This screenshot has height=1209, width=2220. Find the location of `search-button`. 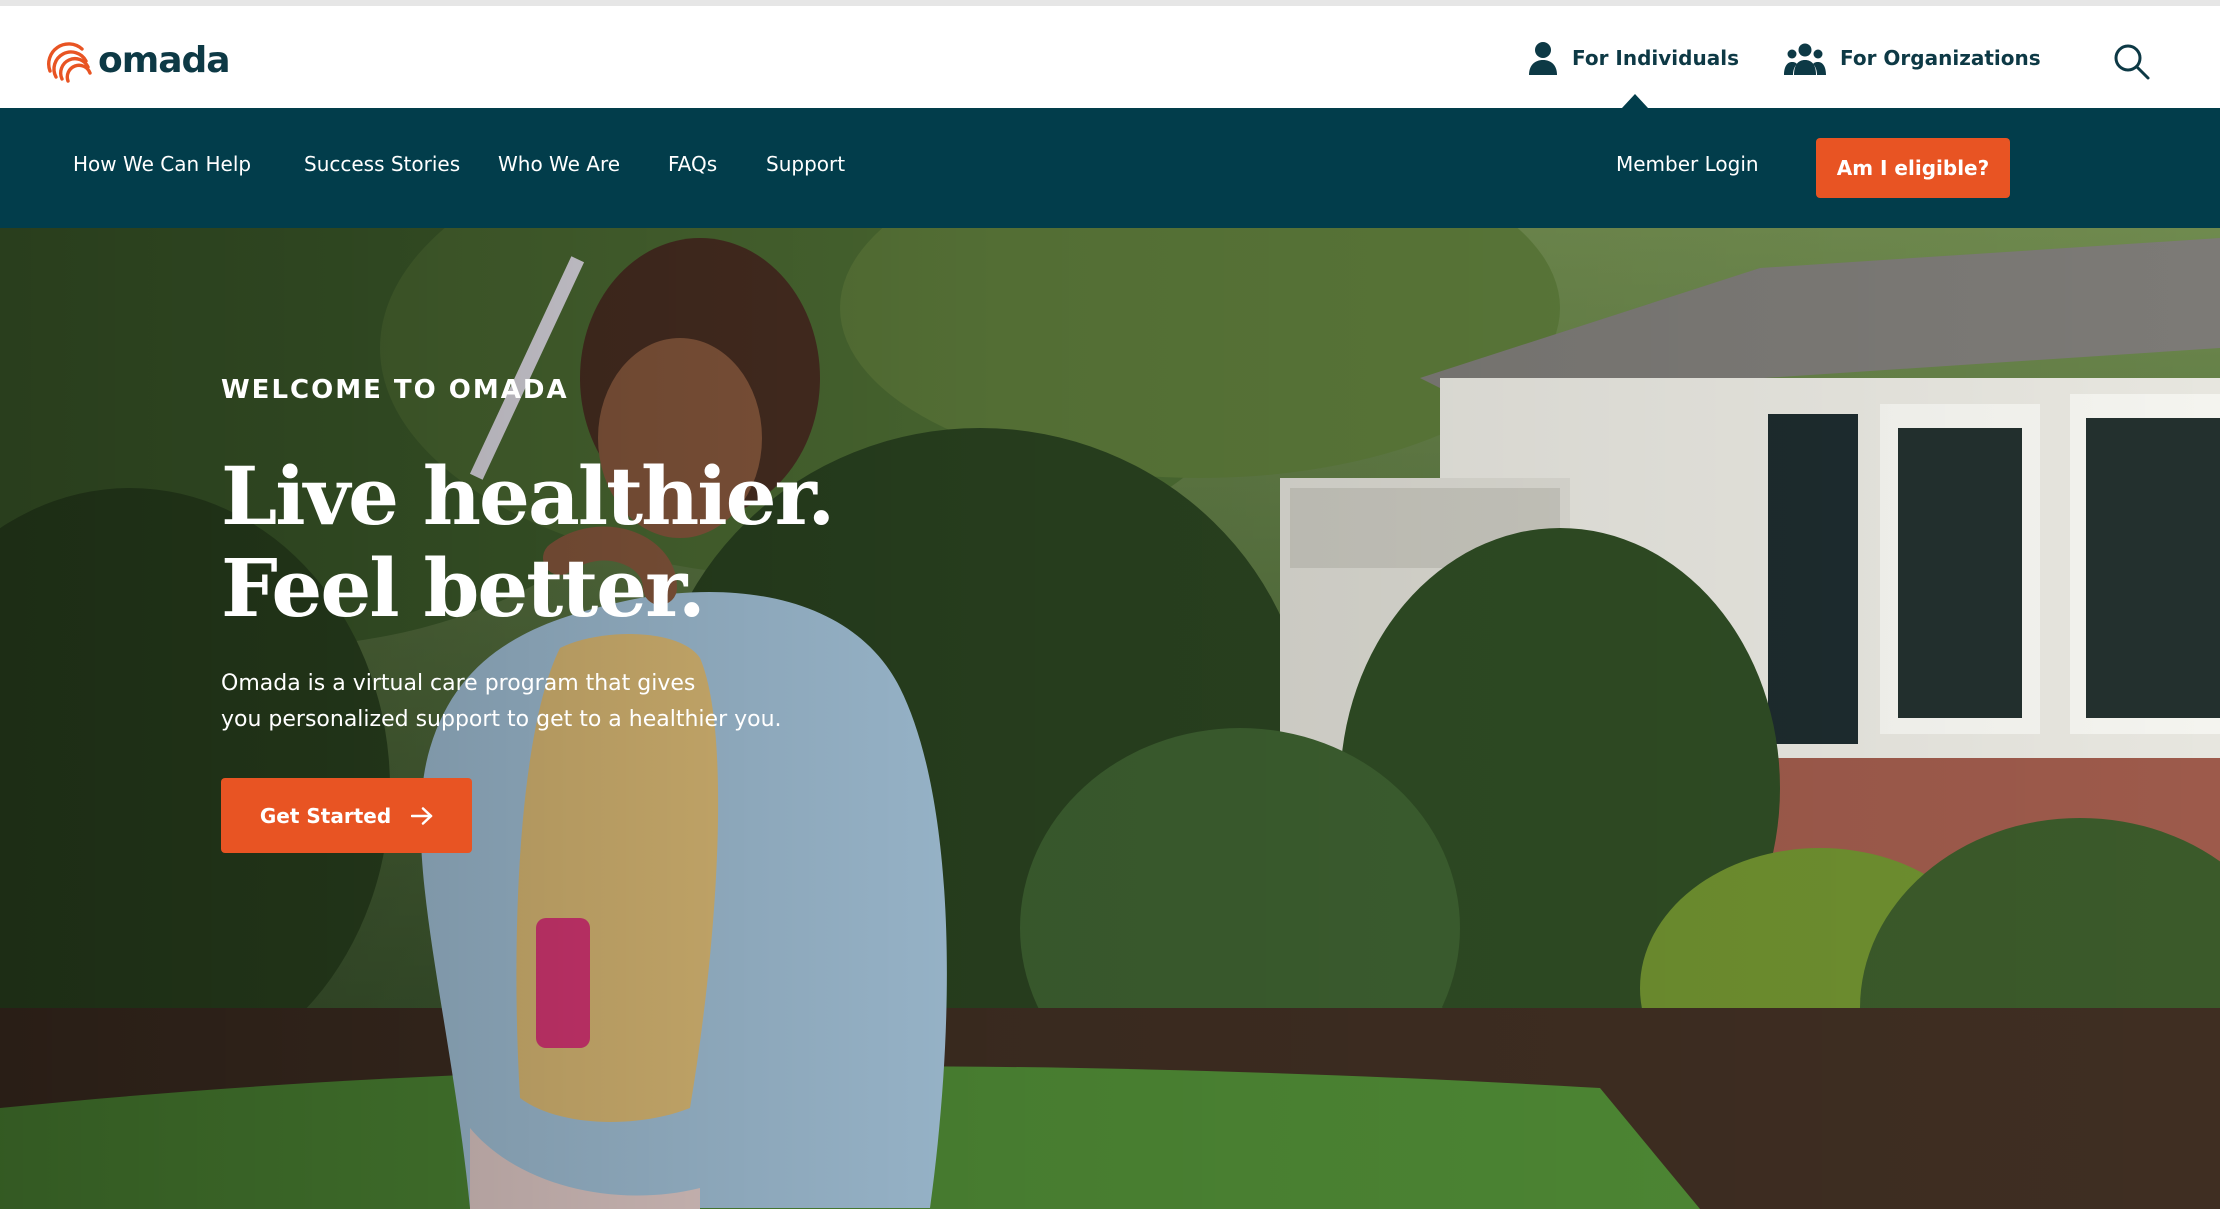

search-button is located at coordinates (2132, 62).